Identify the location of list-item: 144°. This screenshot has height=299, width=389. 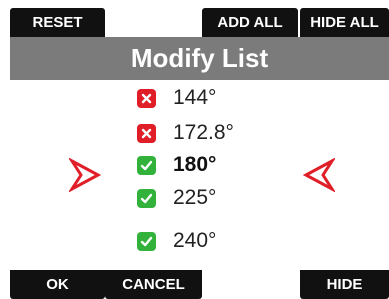
(176, 98).